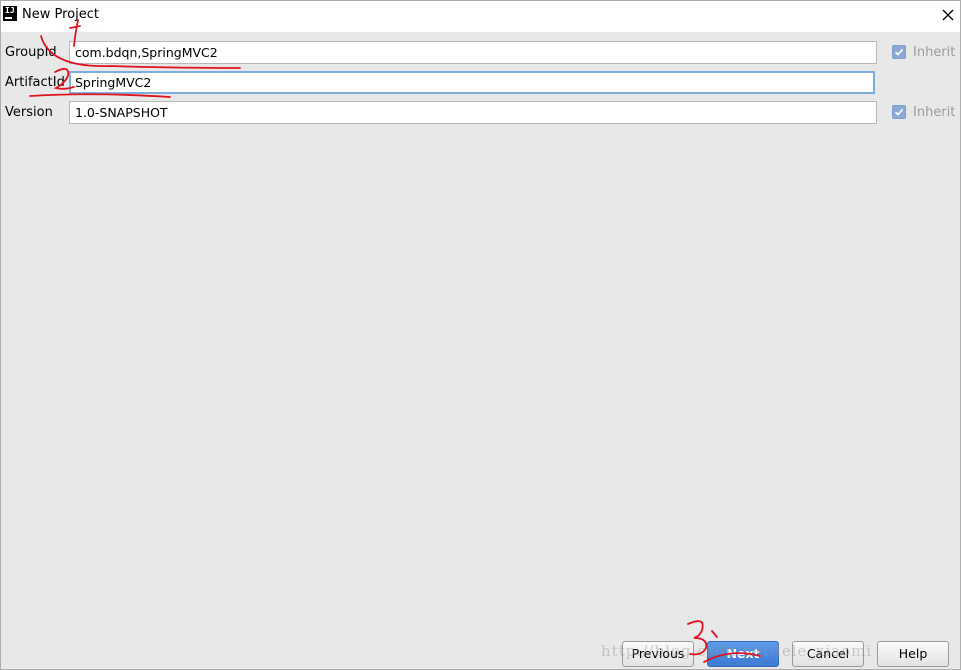 This screenshot has width=961, height=670. What do you see at coordinates (480, 16) in the screenshot?
I see `title-bar: IJ New Project` at bounding box center [480, 16].